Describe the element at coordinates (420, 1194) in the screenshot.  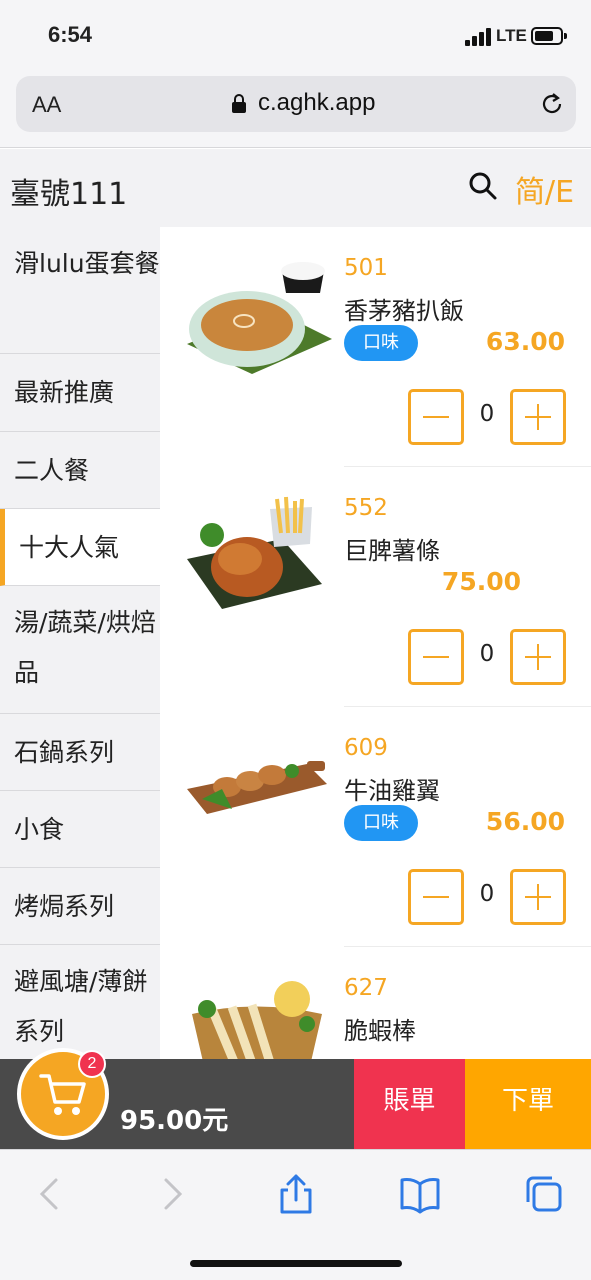
I see `bookmarks-icon` at that location.